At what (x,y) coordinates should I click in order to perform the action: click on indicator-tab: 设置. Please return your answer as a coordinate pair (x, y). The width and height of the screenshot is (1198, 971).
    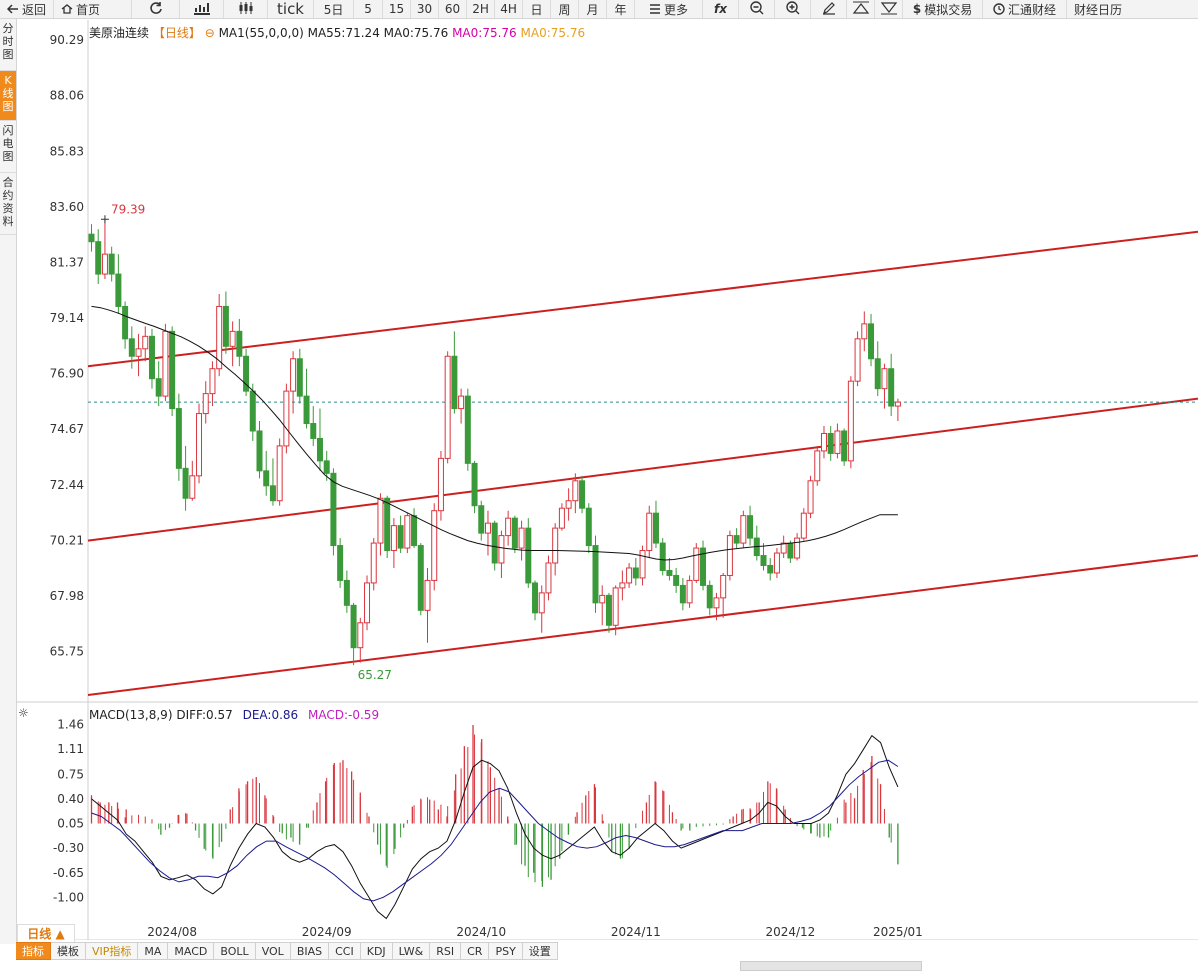
    Looking at the image, I should click on (540, 951).